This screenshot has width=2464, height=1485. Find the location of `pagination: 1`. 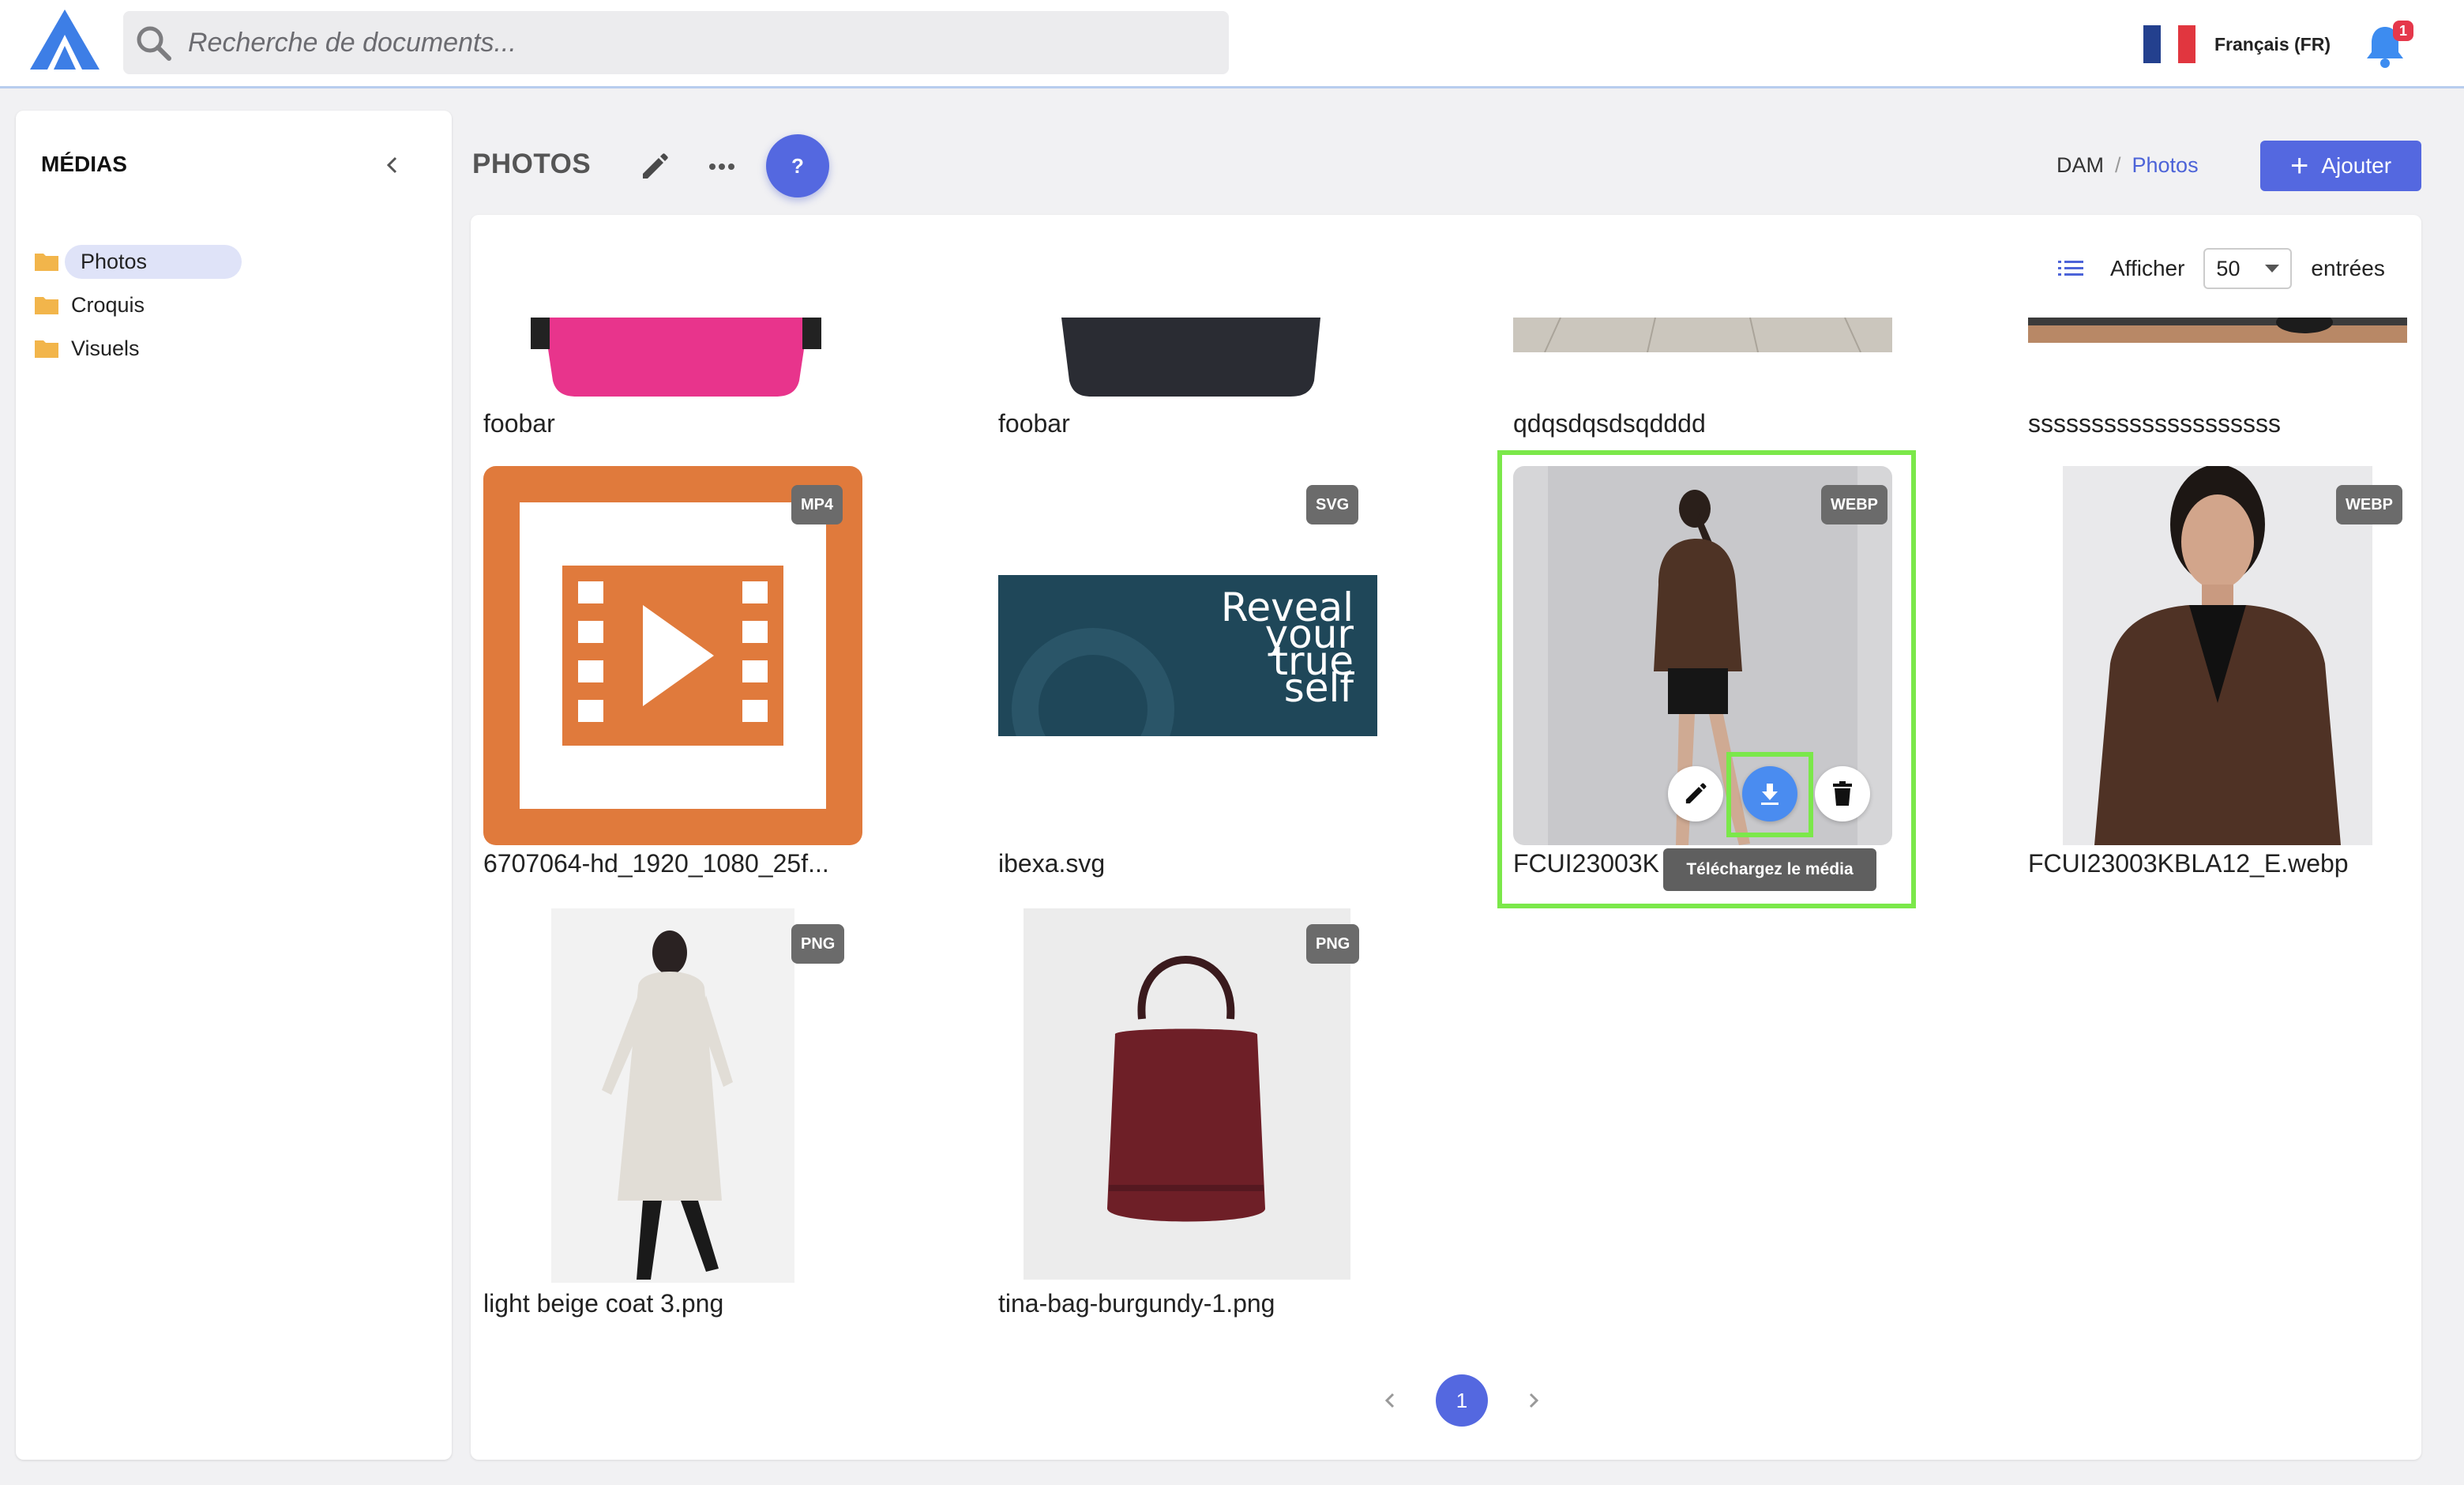

pagination: 1 is located at coordinates (1461, 1400).